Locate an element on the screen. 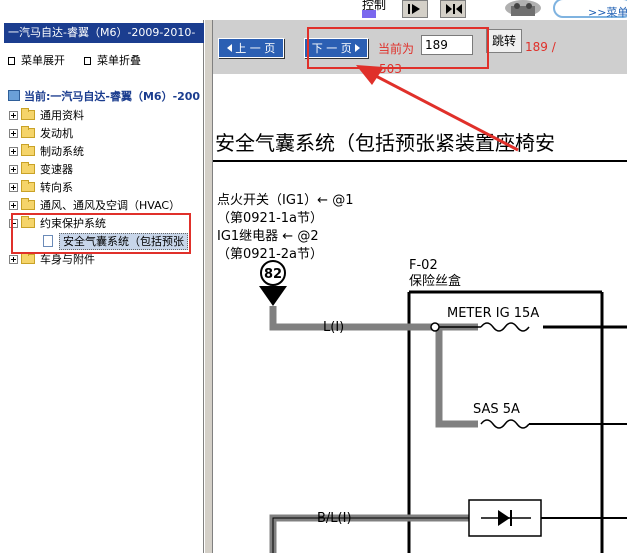  expand-icon is located at coordinates (11, 61).